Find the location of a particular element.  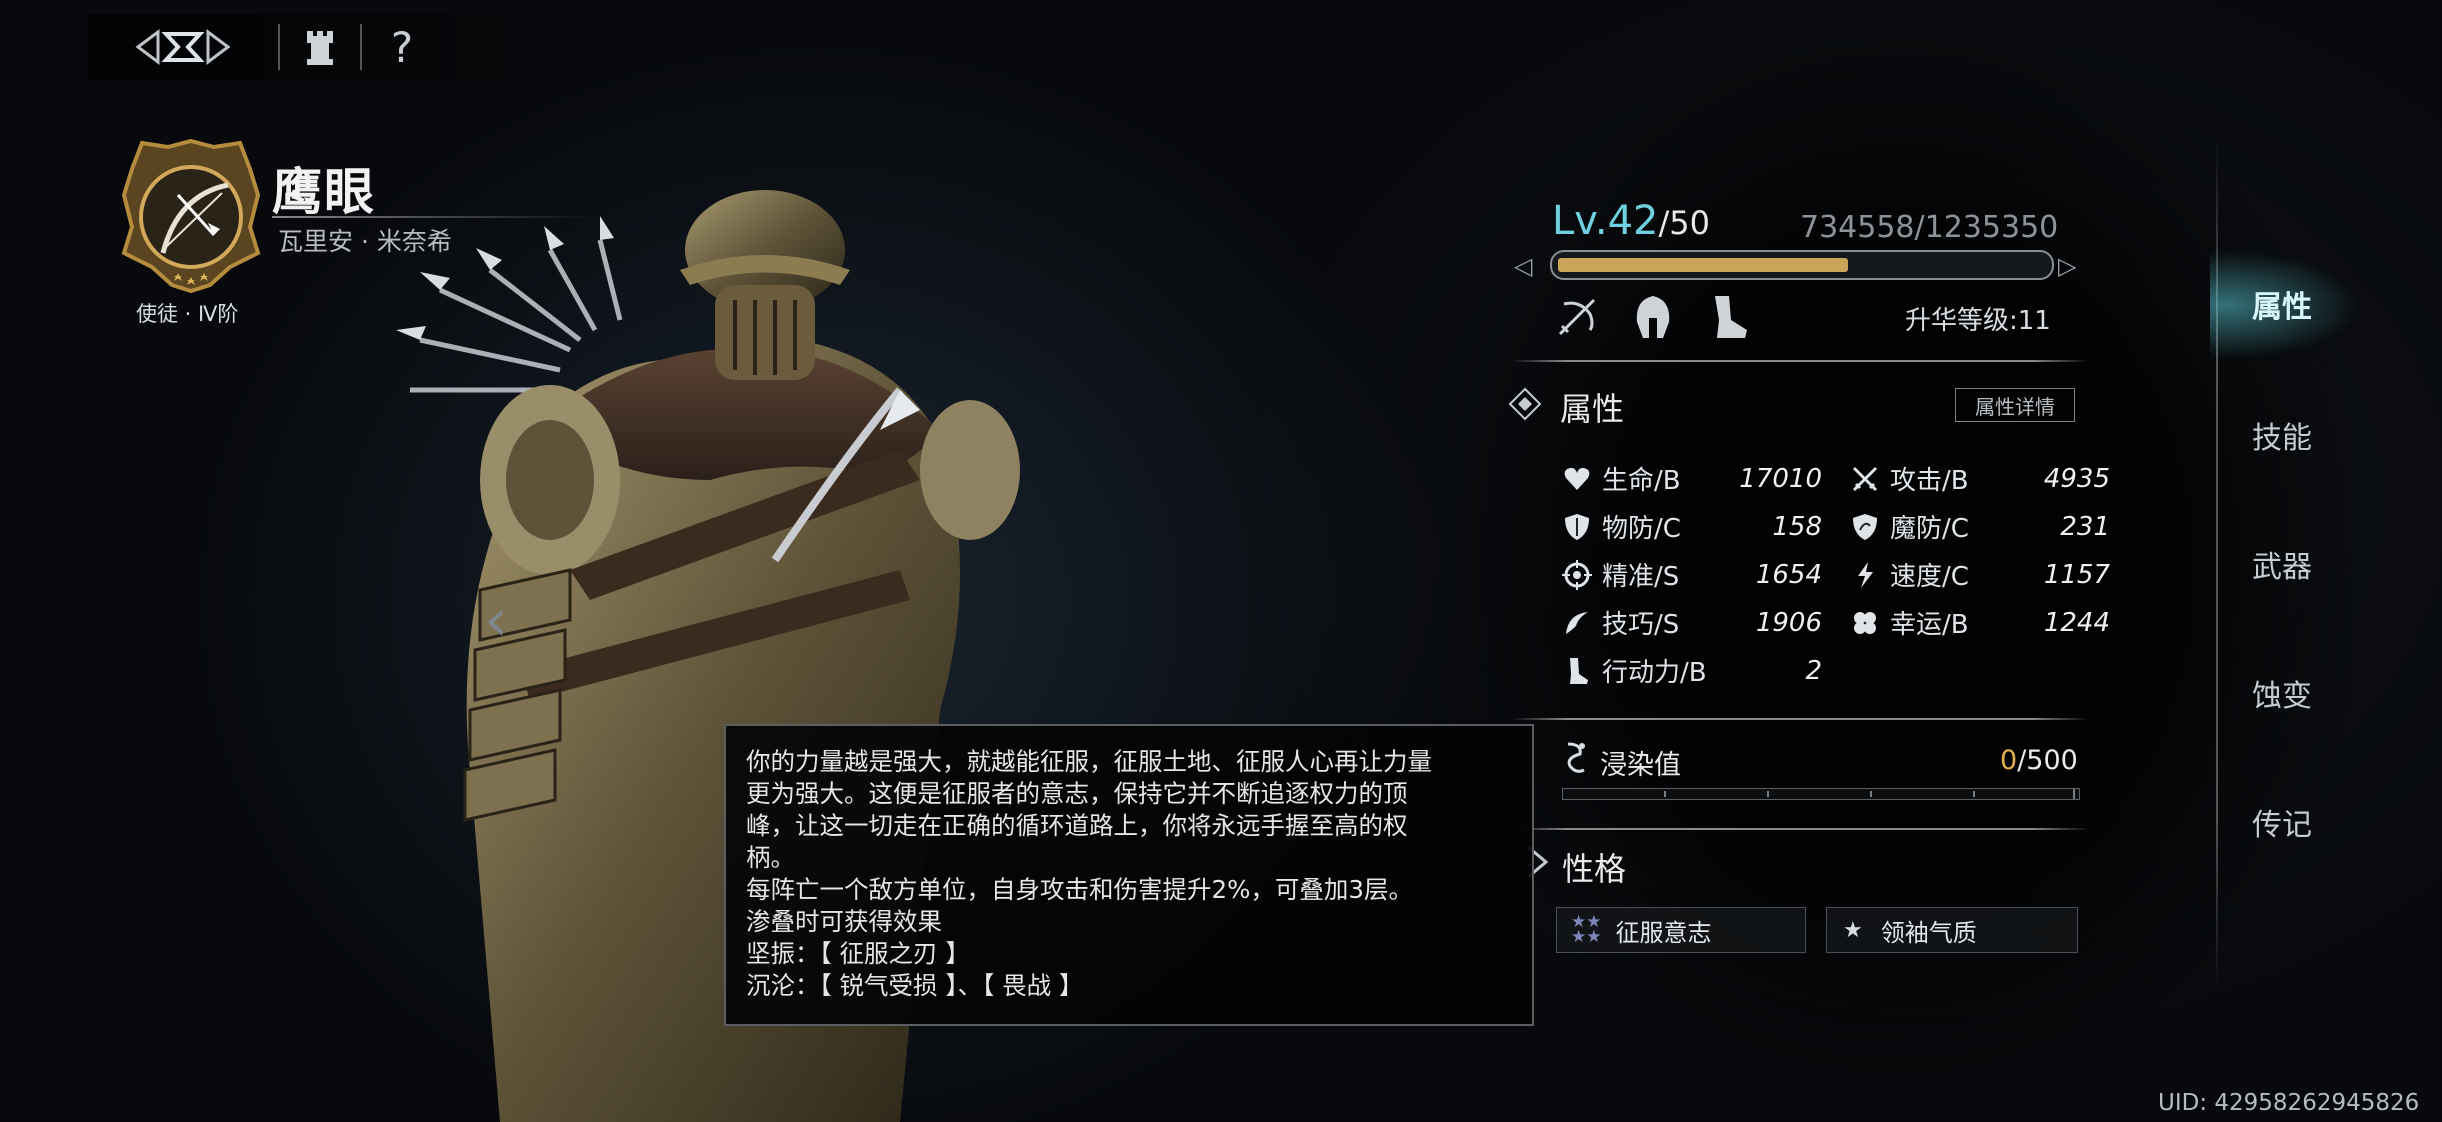

lightning-icon is located at coordinates (1865, 575).